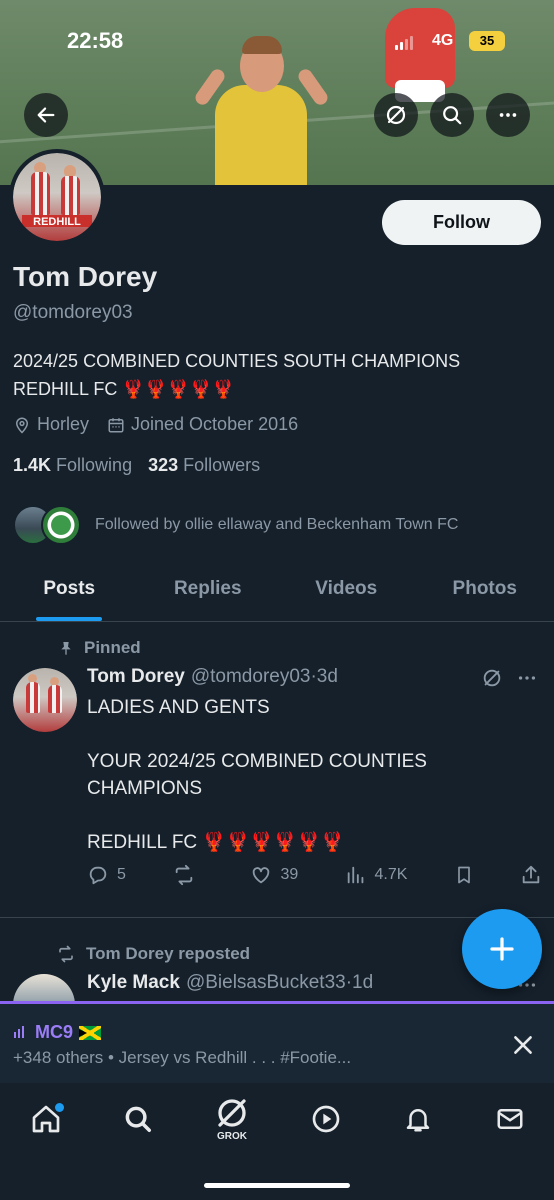 The width and height of the screenshot is (554, 1200). Describe the element at coordinates (266, 983) in the screenshot. I see `tweet-handle: @BielsasBucket33` at that location.